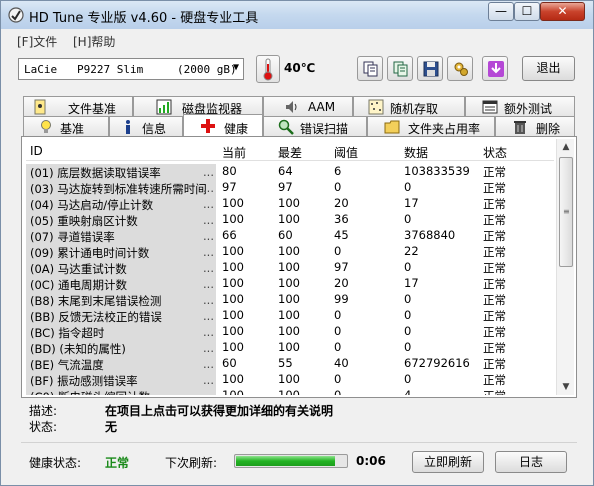 This screenshot has height=486, width=594. I want to click on tab-aam: AAM, so click(308, 106).